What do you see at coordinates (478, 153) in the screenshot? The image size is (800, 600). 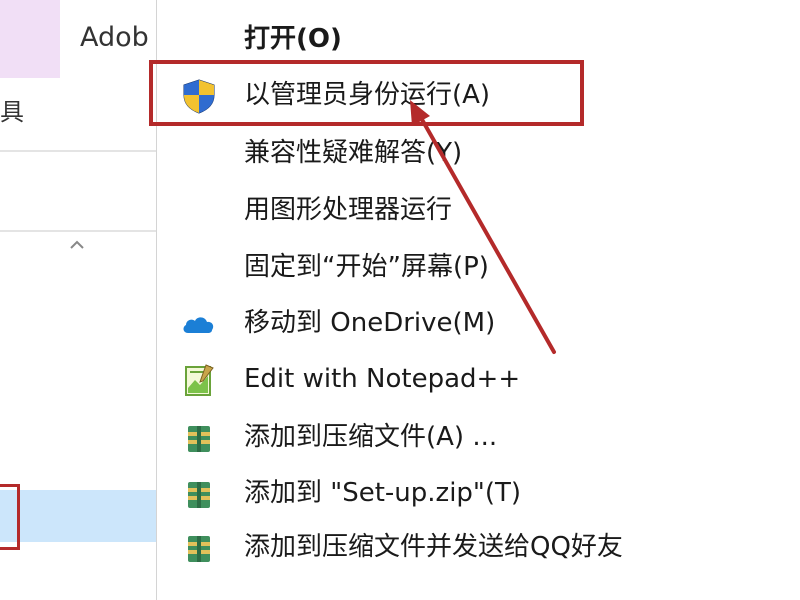 I see `menu-item-troubleshoot-compatibility: 兼容性疑难解答(Y)` at bounding box center [478, 153].